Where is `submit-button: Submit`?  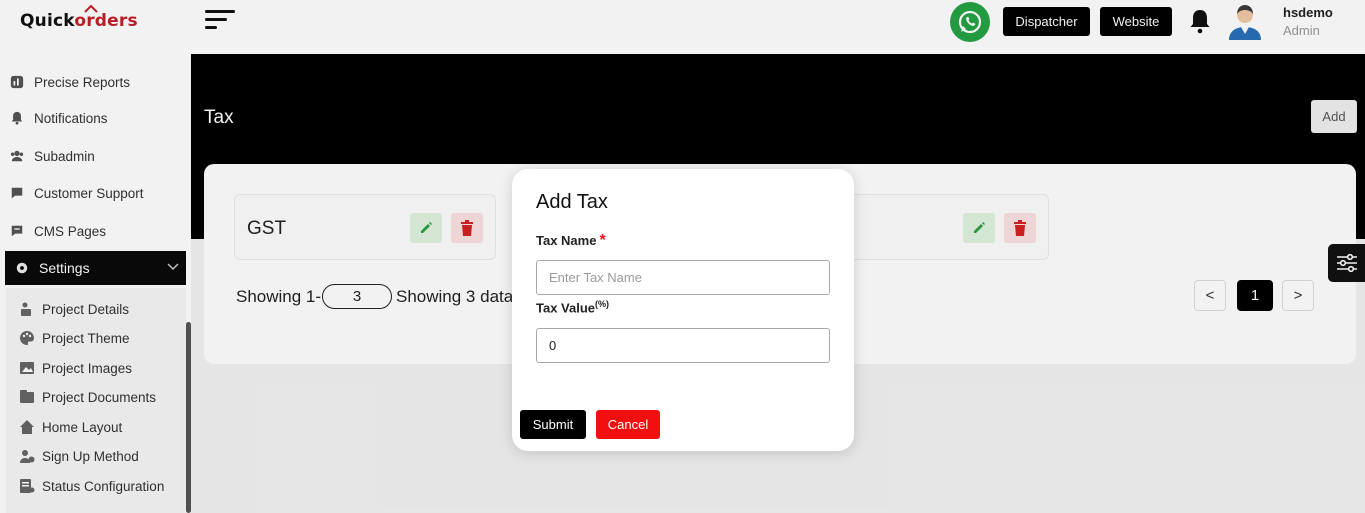
submit-button: Submit is located at coordinates (553, 424).